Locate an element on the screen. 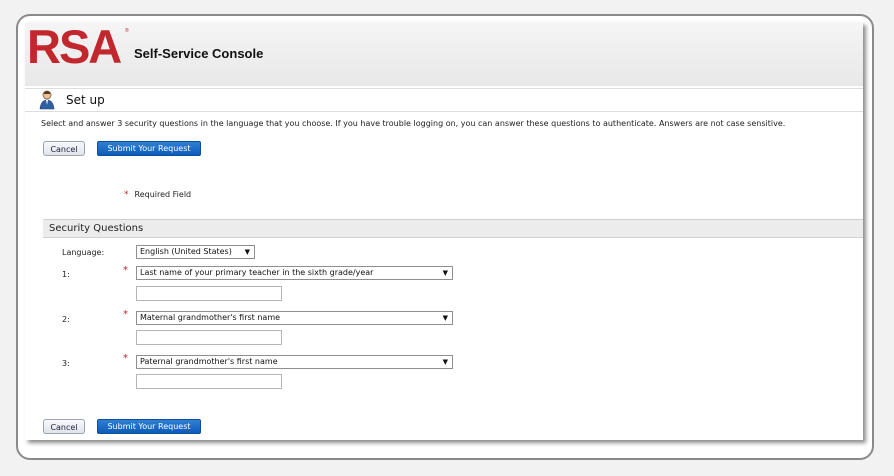 The height and width of the screenshot is (476, 894). cancel-button-bottom: Cancel is located at coordinates (64, 426).